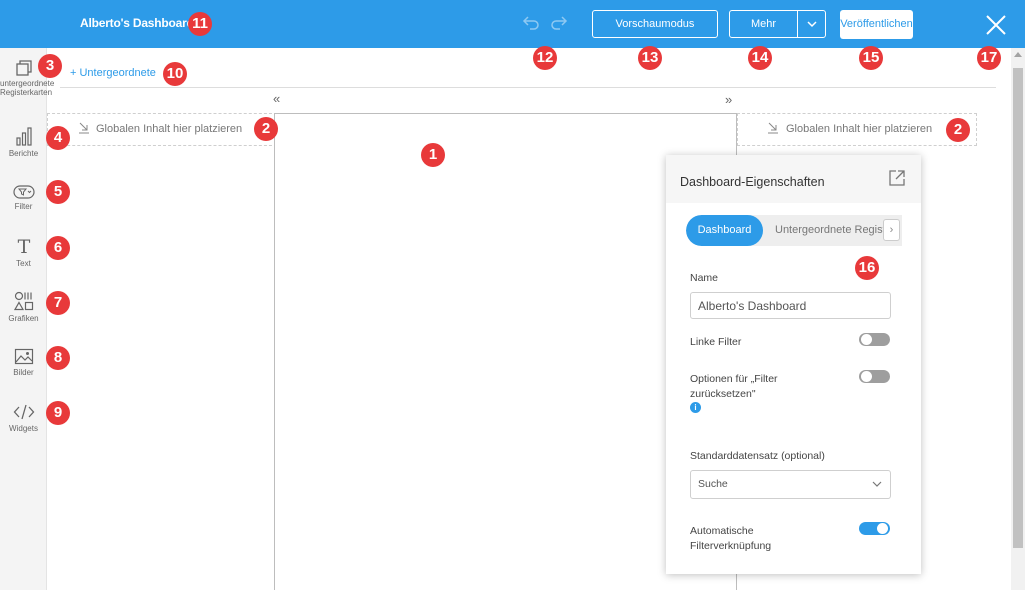 Image resolution: width=1025 pixels, height=590 pixels. I want to click on global-dropzone-right-label: Globalen Inhalt hier platzieren, so click(859, 129).